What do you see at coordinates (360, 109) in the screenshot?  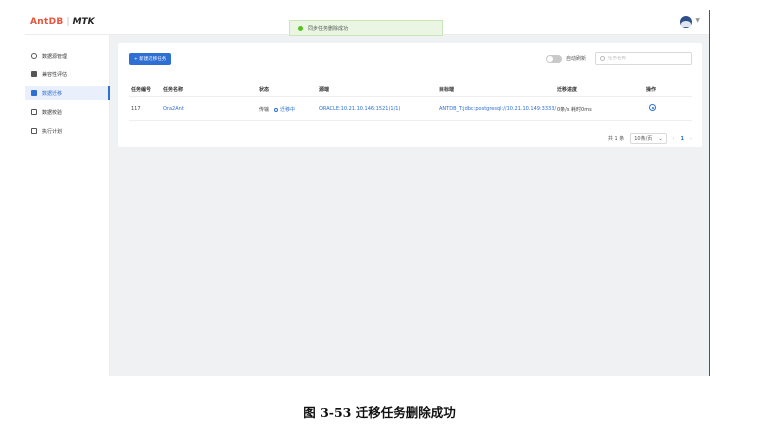 I see `source-endpoint: ORACLE:10.21.10.146:1521(1/1)` at bounding box center [360, 109].